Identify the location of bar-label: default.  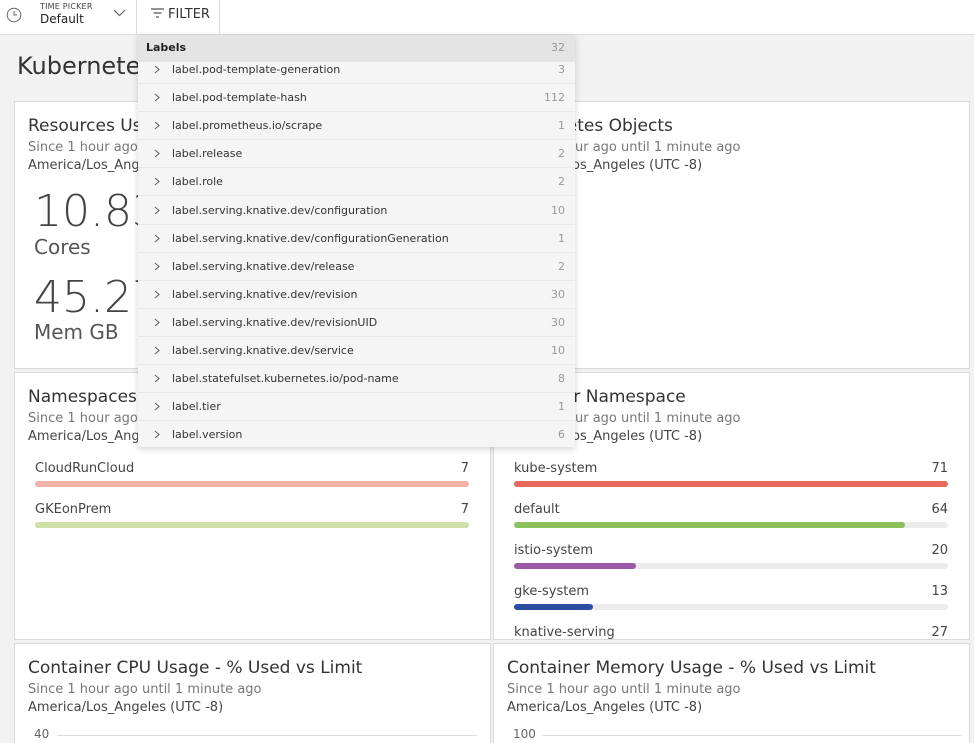
(537, 509).